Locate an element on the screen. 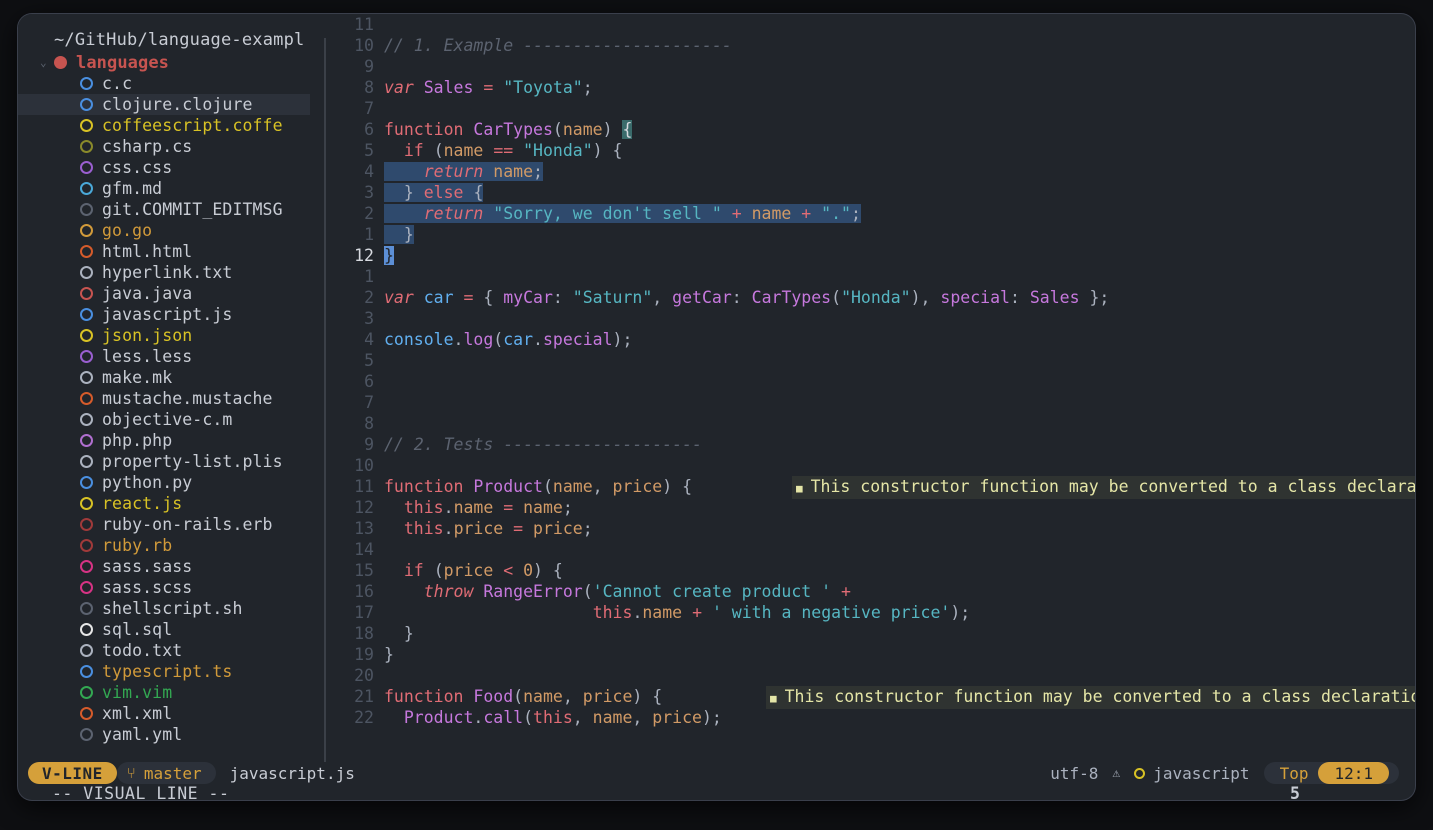  code-text: var Sales = "Toyota"; is located at coordinates (899, 87).